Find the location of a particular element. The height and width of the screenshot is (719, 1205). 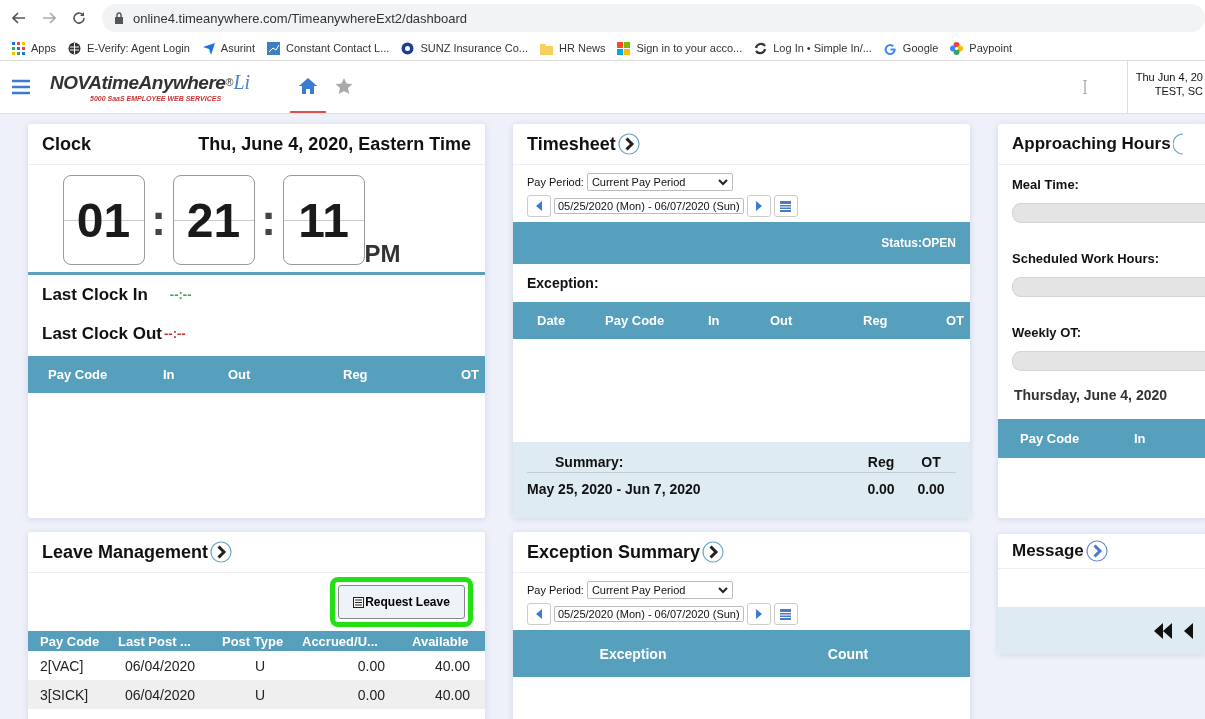

reload-icon is located at coordinates (79, 18).